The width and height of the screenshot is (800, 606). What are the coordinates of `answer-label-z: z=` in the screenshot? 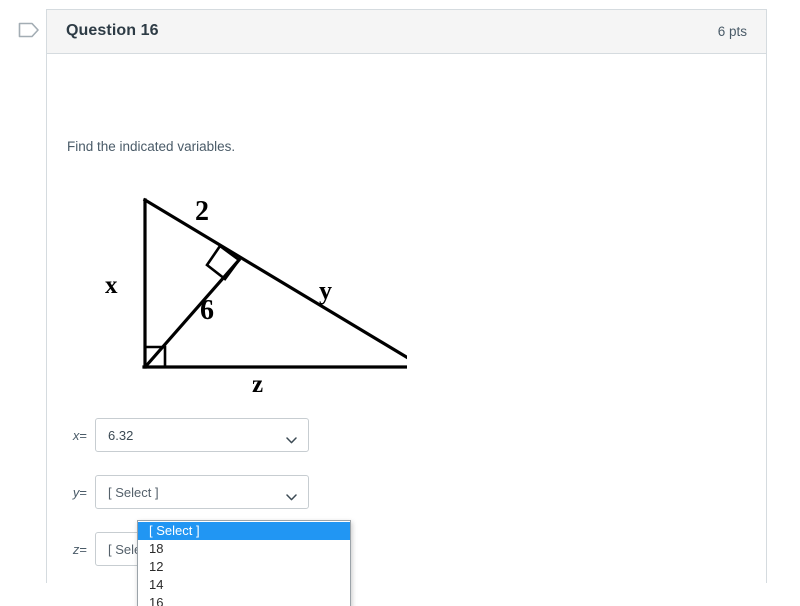 It's located at (77, 549).